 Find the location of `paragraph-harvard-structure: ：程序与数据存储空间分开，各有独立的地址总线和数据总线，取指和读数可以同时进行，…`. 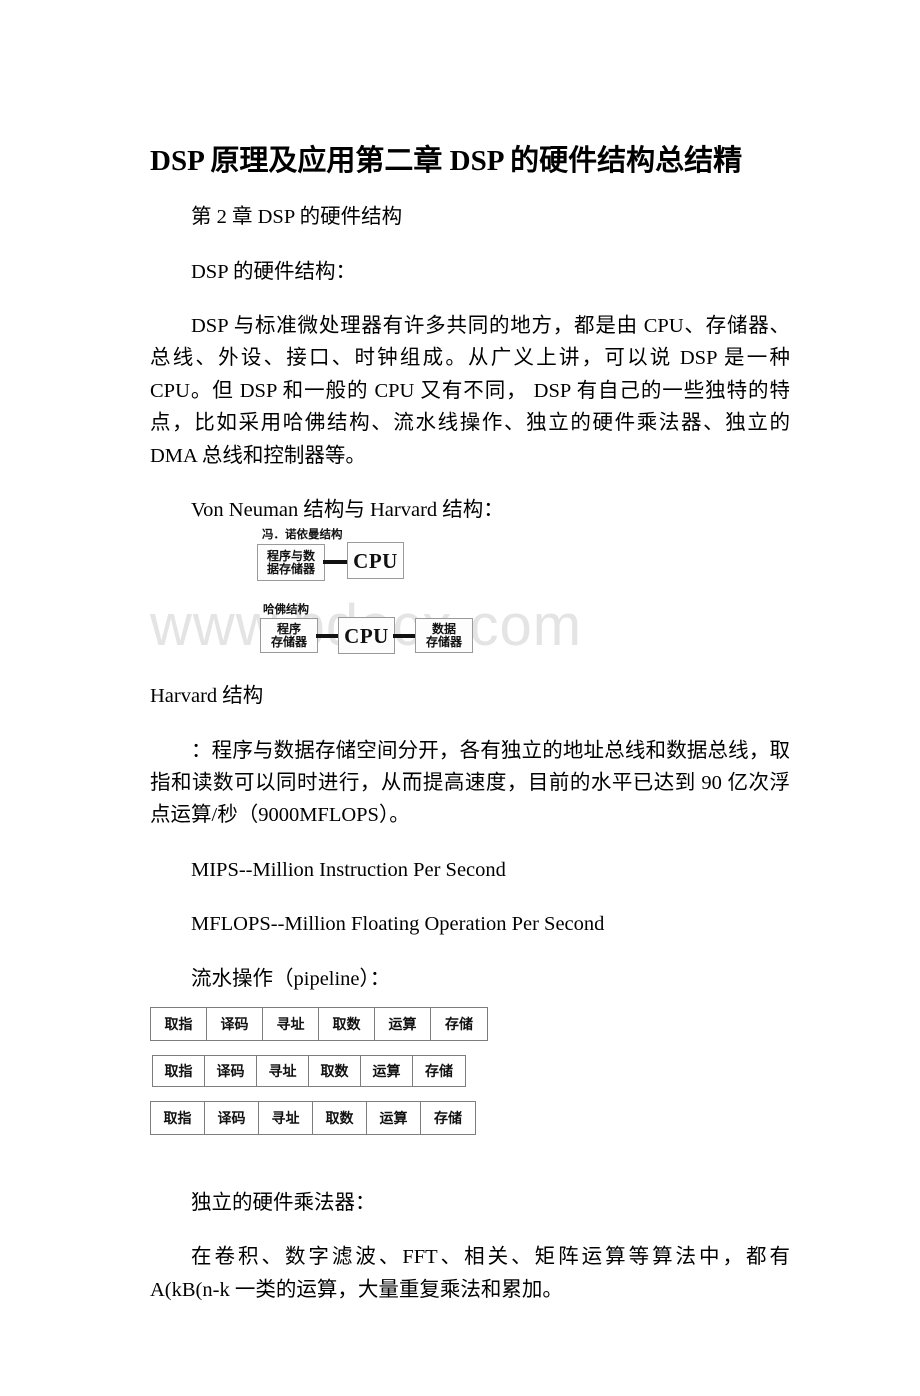

paragraph-harvard-structure: ：程序与数据存储空间分开，各有独立的地址总线和数据总线，取指和读数可以同时进行，… is located at coordinates (470, 783).